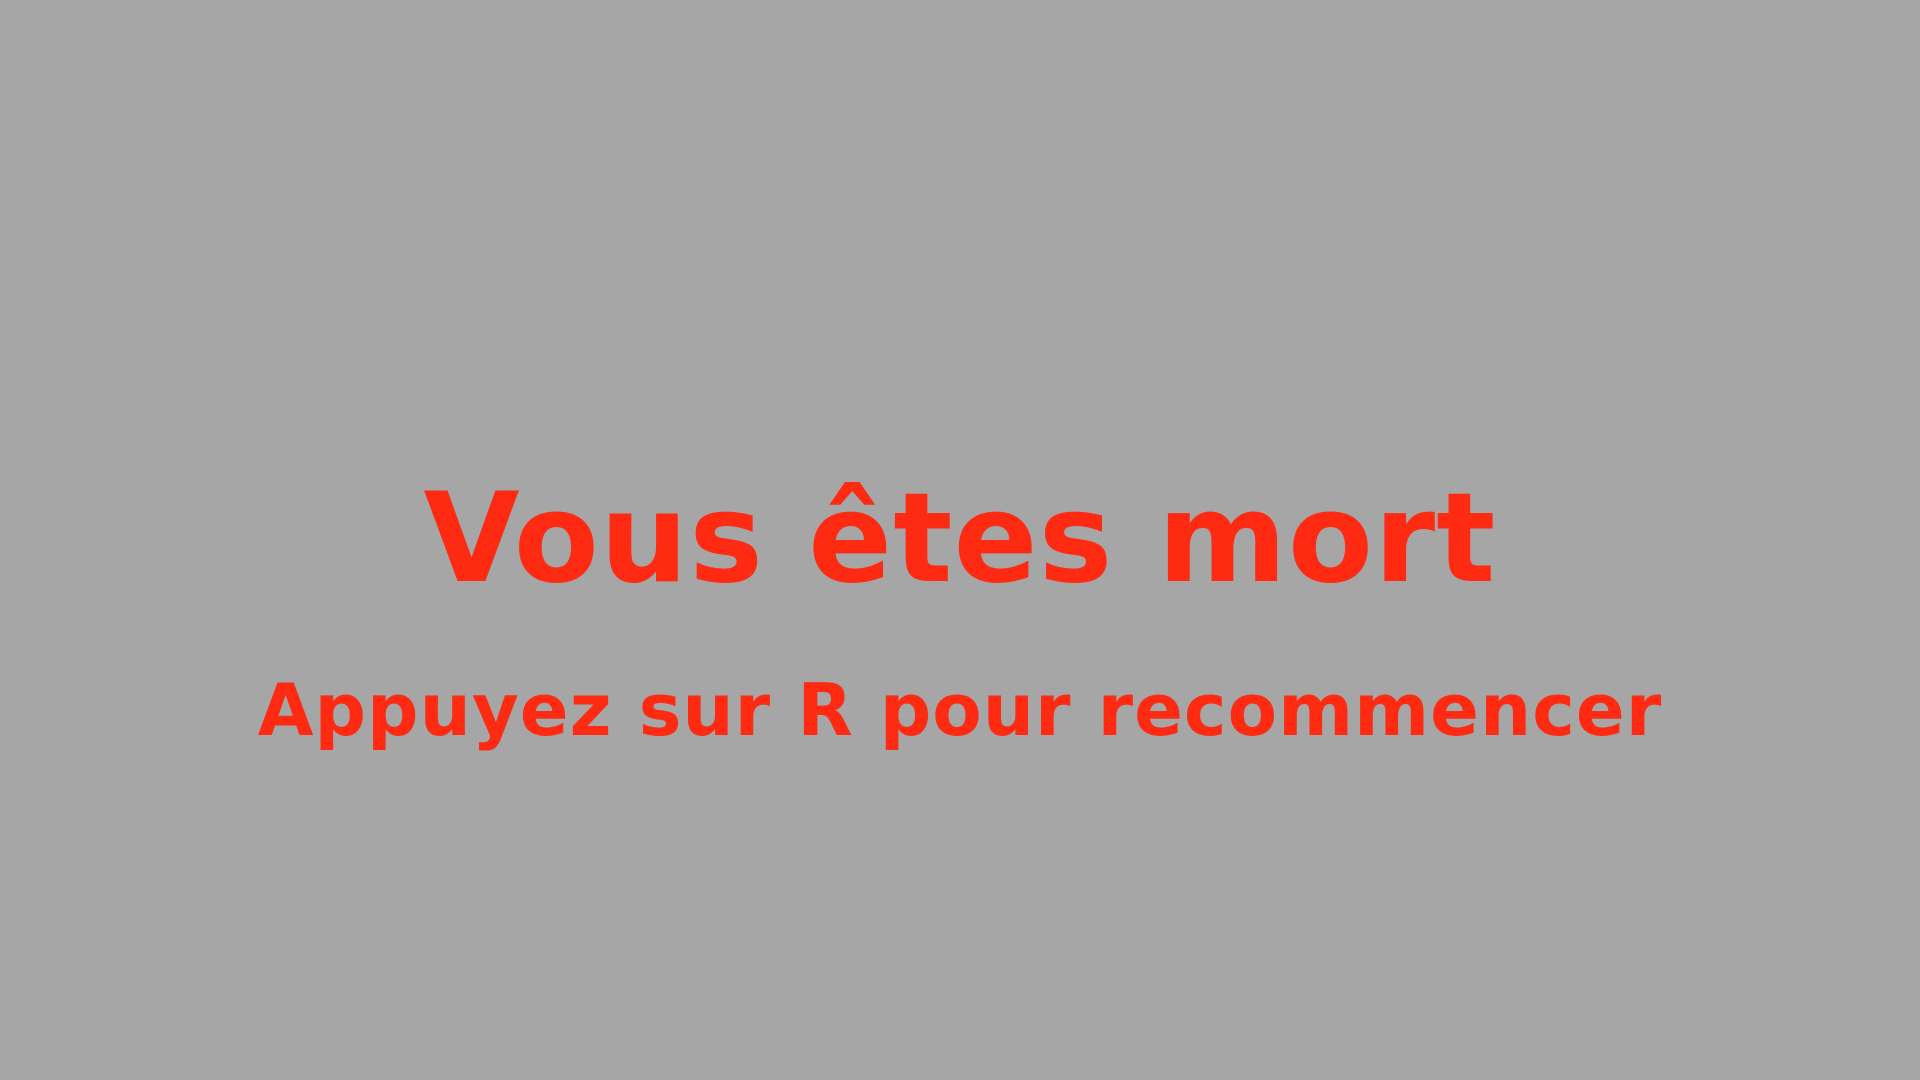 This screenshot has height=1080, width=1920. Describe the element at coordinates (960, 710) in the screenshot. I see `restart-instruction: Appuyez sur R pour recommencer` at that location.